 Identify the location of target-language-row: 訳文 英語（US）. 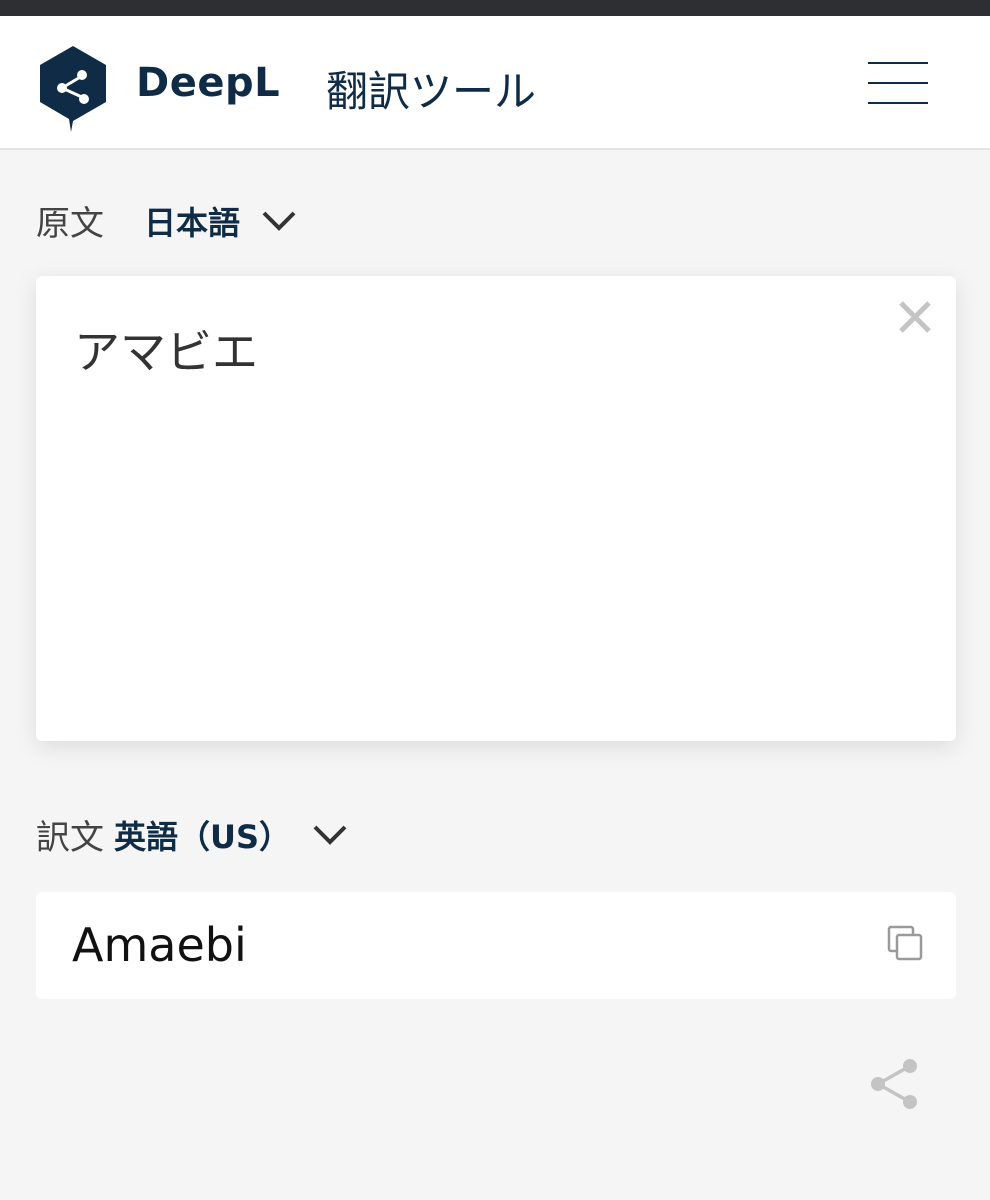
(192, 834).